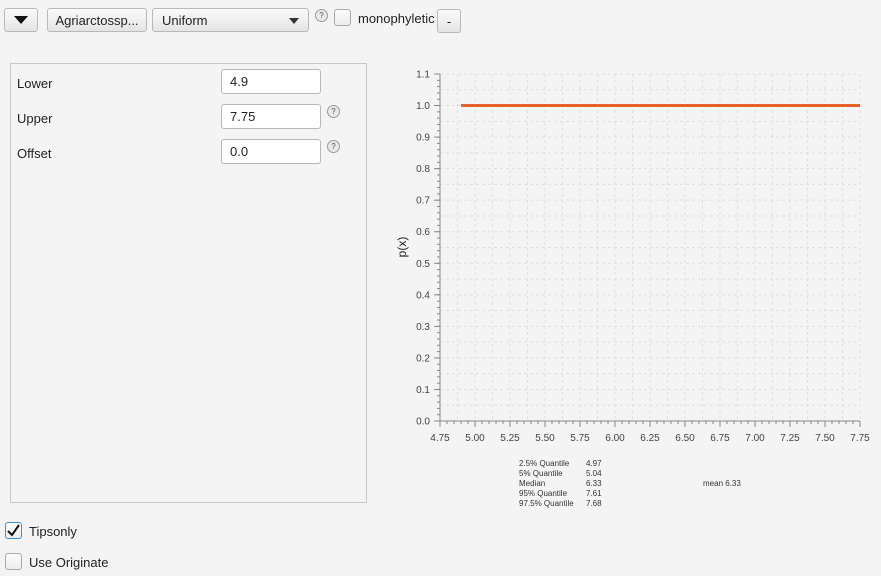  I want to click on offset-input: 0.0, so click(271, 151).